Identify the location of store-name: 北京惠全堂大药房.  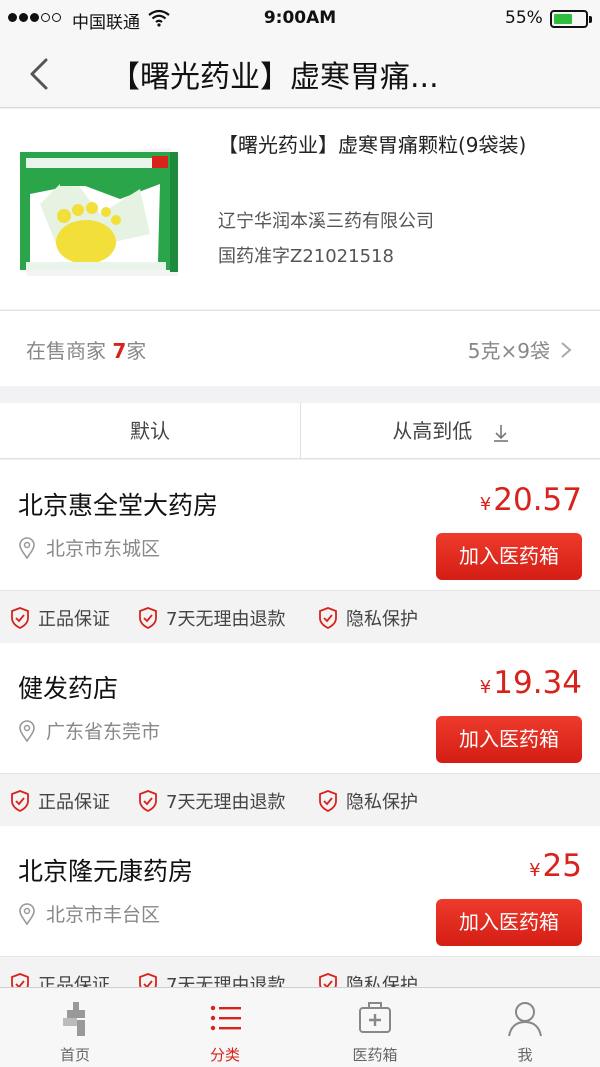
(118, 504).